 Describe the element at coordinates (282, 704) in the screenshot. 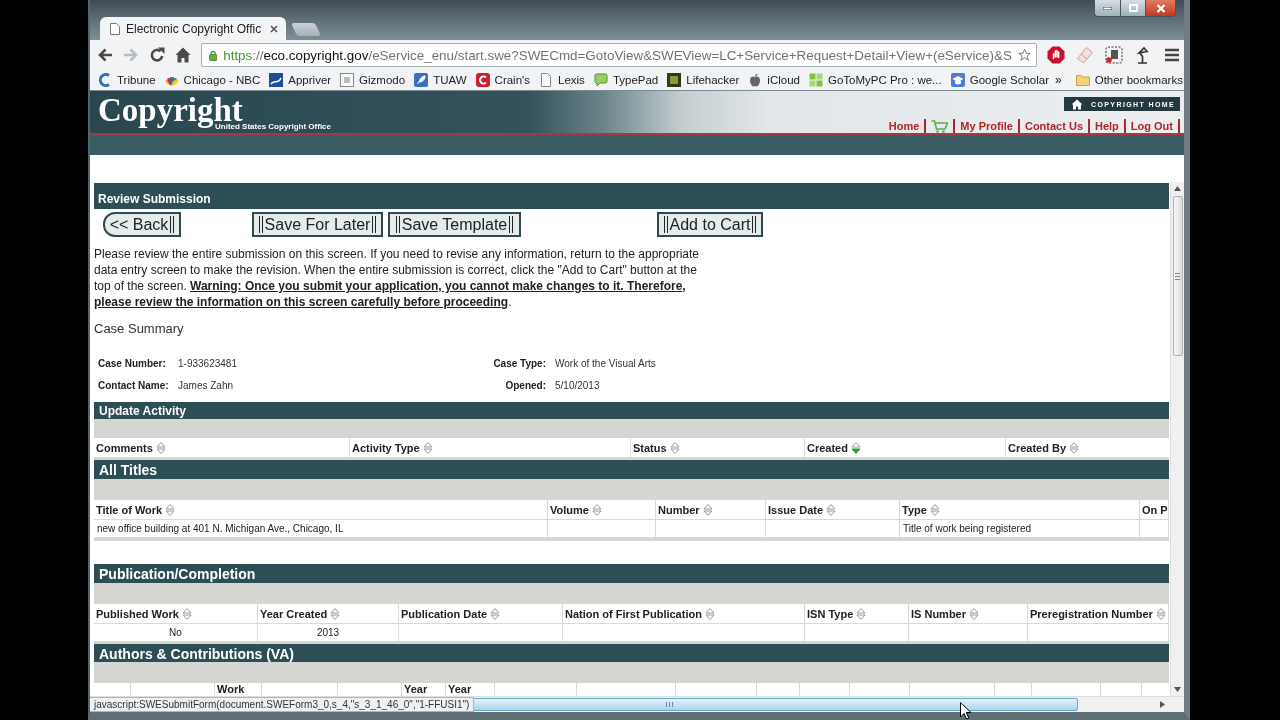

I see `status-url-text: javascript:SWESubmitForm(document.SWEForm3_0,s_4,"s_3_1_46_0","1-FFUSI1")` at that location.